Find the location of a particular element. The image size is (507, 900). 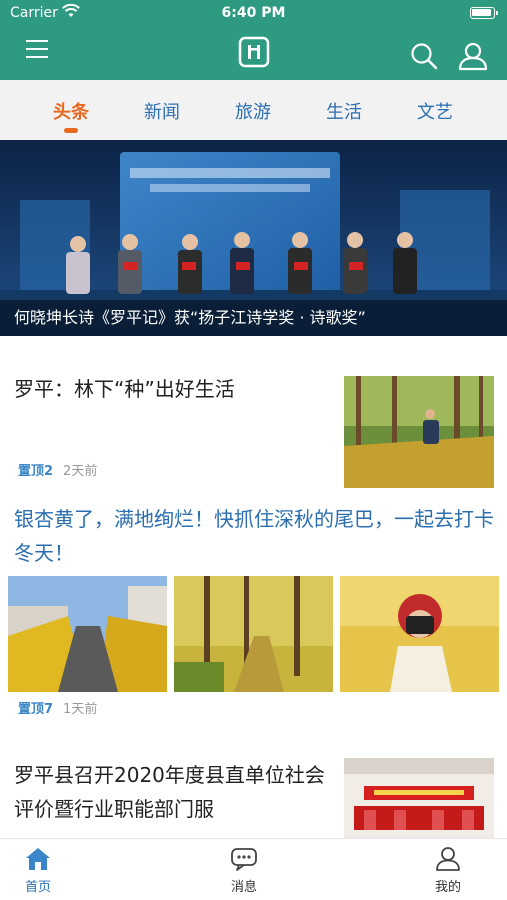

bottom-nav: 首页 消息 我的 is located at coordinates (253, 869).